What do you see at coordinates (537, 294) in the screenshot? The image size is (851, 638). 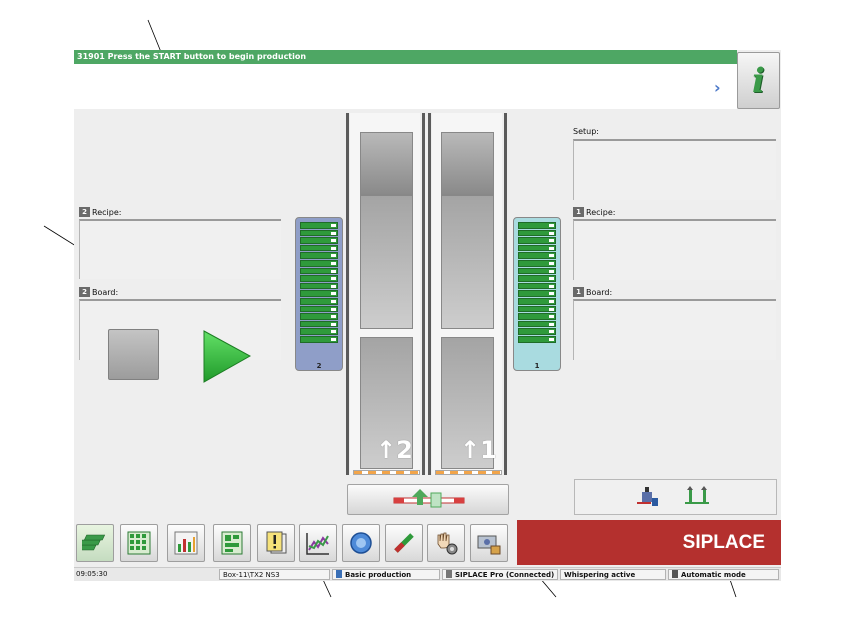 I see `magazine-lane-1: 1` at bounding box center [537, 294].